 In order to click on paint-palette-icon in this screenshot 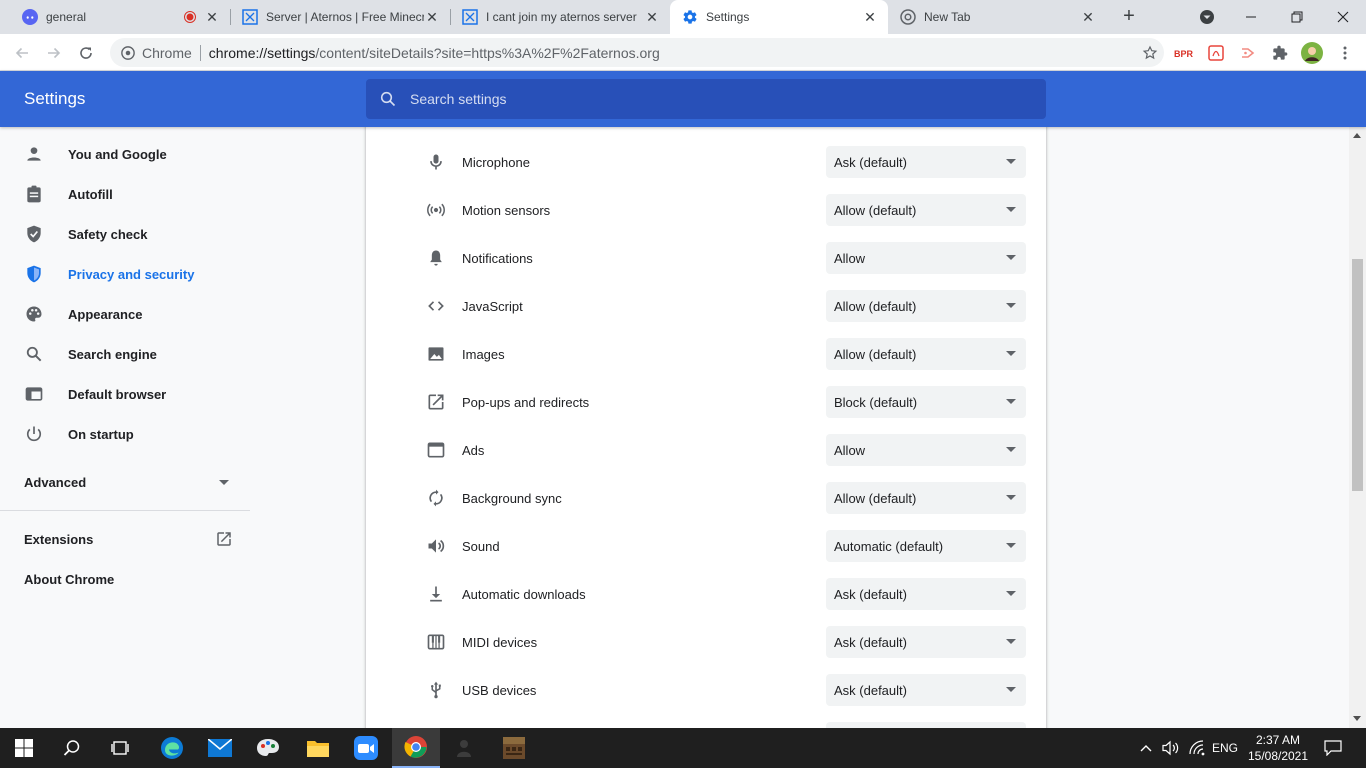, I will do `click(268, 747)`.